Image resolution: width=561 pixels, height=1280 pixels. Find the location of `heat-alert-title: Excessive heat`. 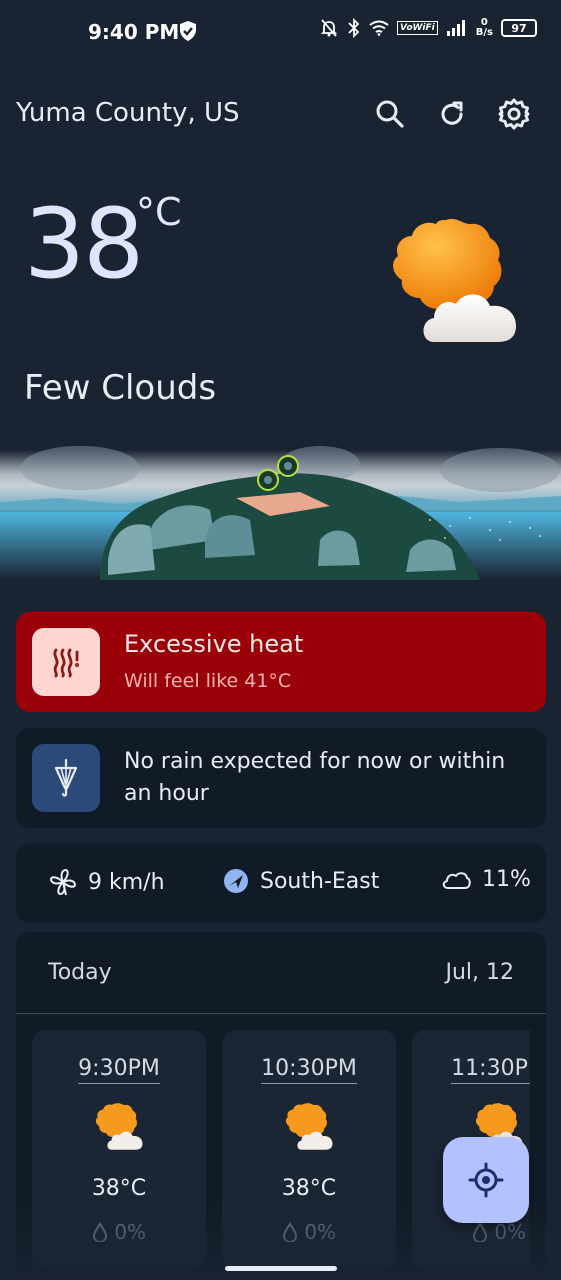

heat-alert-title: Excessive heat is located at coordinates (214, 644).